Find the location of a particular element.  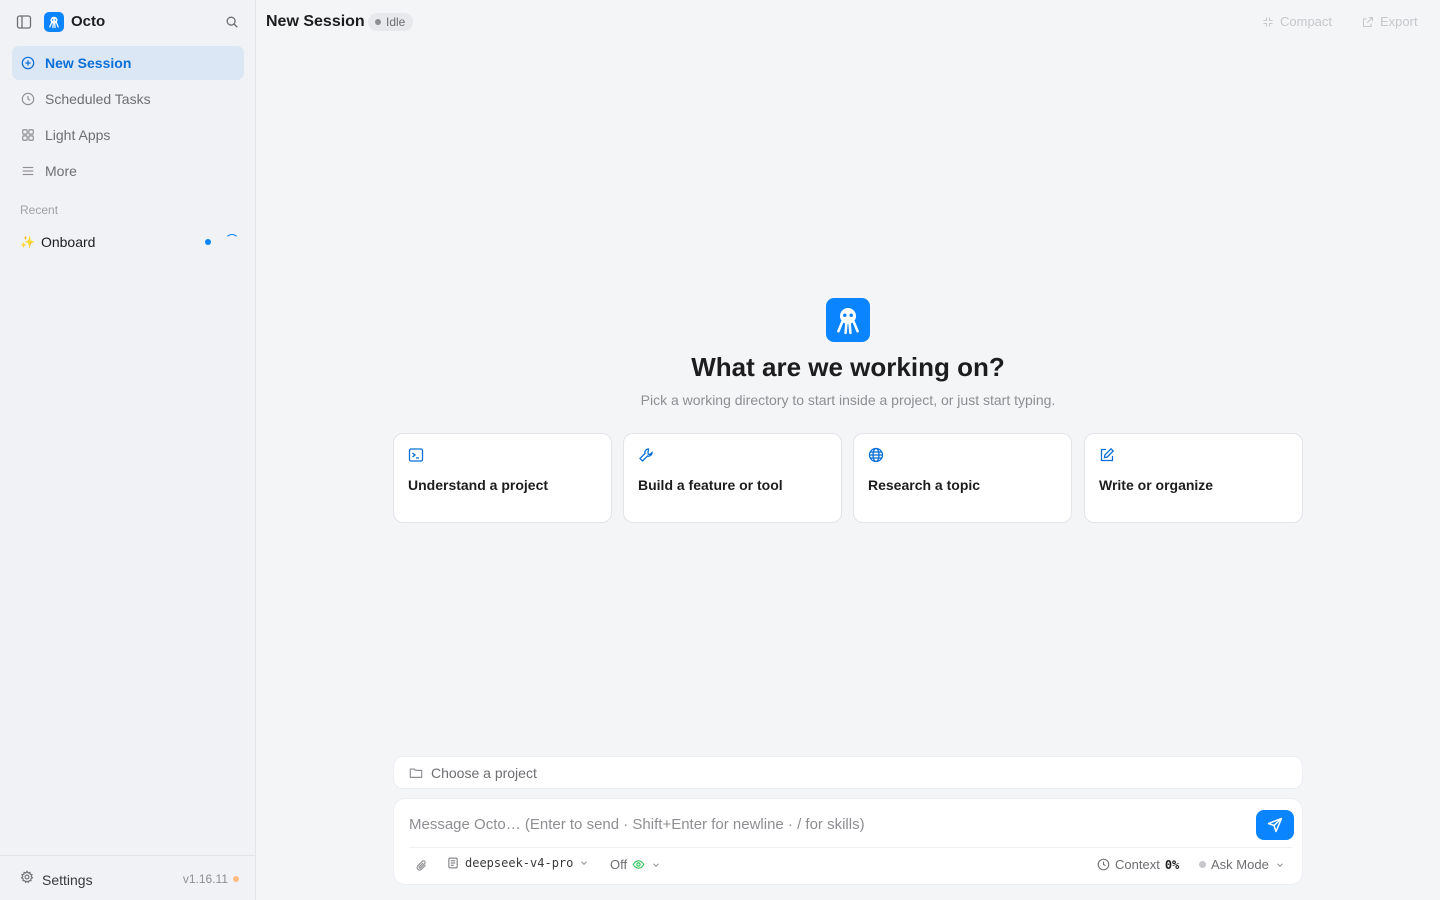

recent-item-onboard: ✨ Onboard is located at coordinates (128, 242).